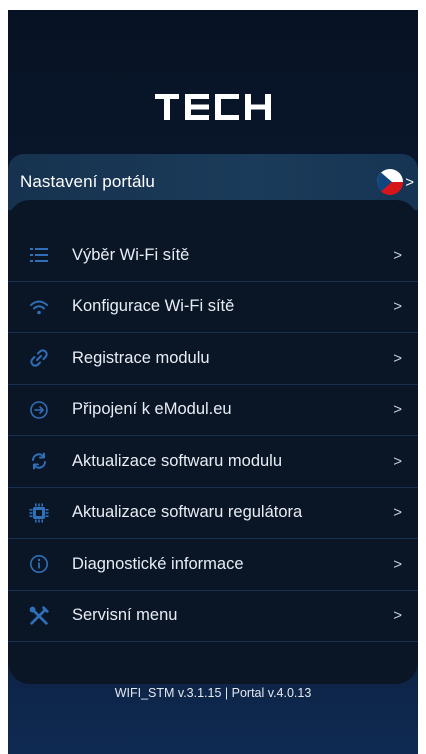  What do you see at coordinates (158, 563) in the screenshot?
I see `menu-item-label: Diagnostické informace` at bounding box center [158, 563].